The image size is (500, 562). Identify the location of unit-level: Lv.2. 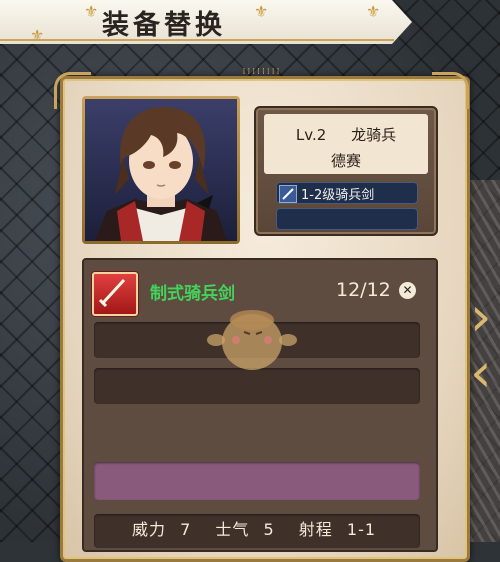
(311, 135).